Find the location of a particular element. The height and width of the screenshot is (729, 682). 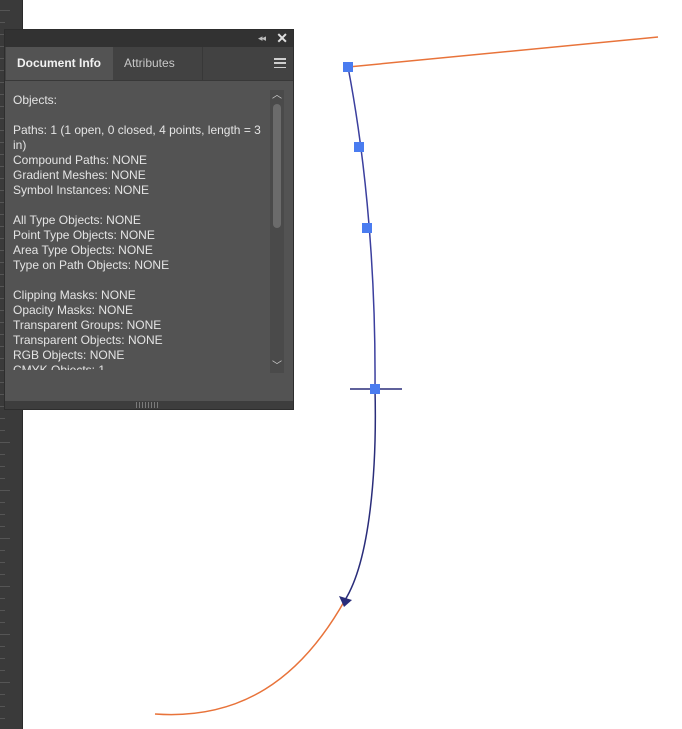

info-line: Symbol Instances: NONE is located at coordinates (81, 190).